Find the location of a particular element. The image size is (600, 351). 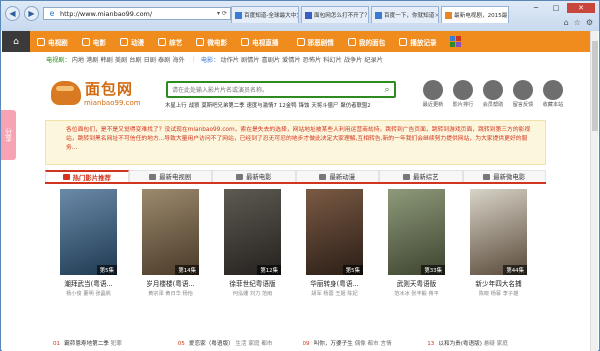

hot-keyword: 锋蚀 is located at coordinates (304, 106).